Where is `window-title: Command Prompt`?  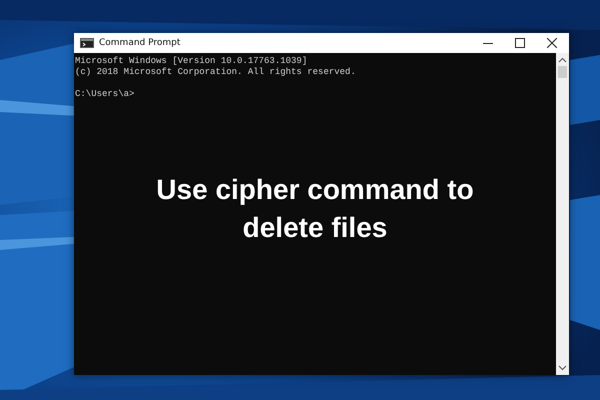
window-title: Command Prompt is located at coordinates (140, 43).